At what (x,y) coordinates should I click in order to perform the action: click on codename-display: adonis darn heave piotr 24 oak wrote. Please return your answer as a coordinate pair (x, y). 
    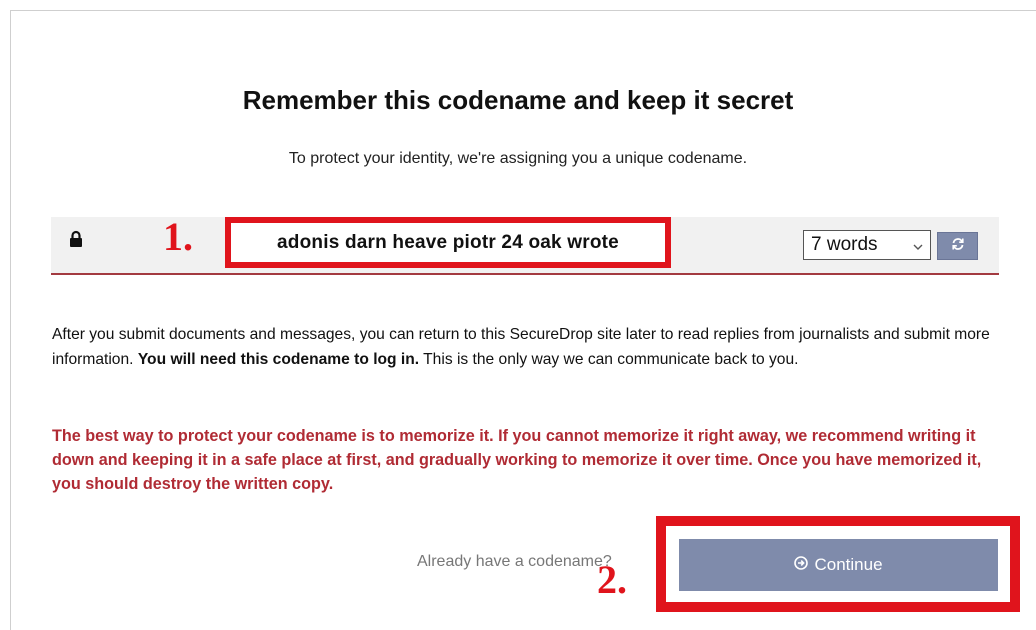
    Looking at the image, I should click on (448, 242).